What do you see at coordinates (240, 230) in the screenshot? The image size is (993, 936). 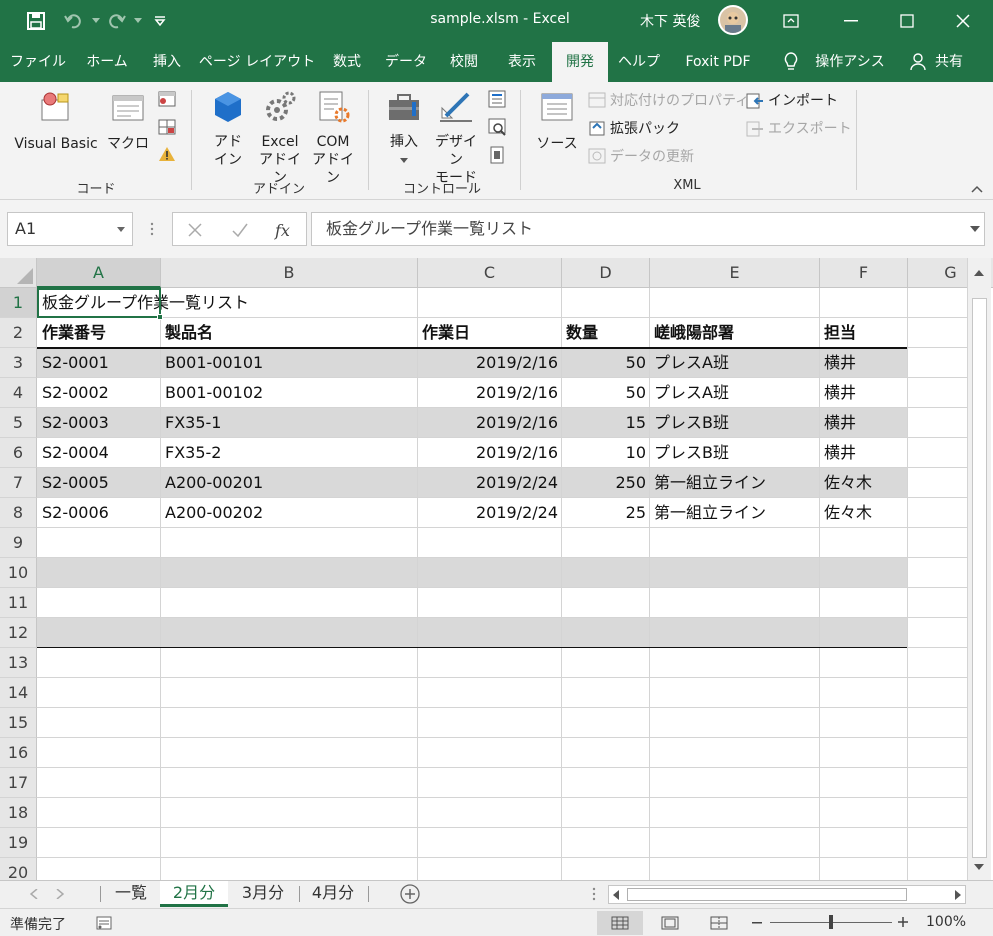 I see `enter-check-icon` at bounding box center [240, 230].